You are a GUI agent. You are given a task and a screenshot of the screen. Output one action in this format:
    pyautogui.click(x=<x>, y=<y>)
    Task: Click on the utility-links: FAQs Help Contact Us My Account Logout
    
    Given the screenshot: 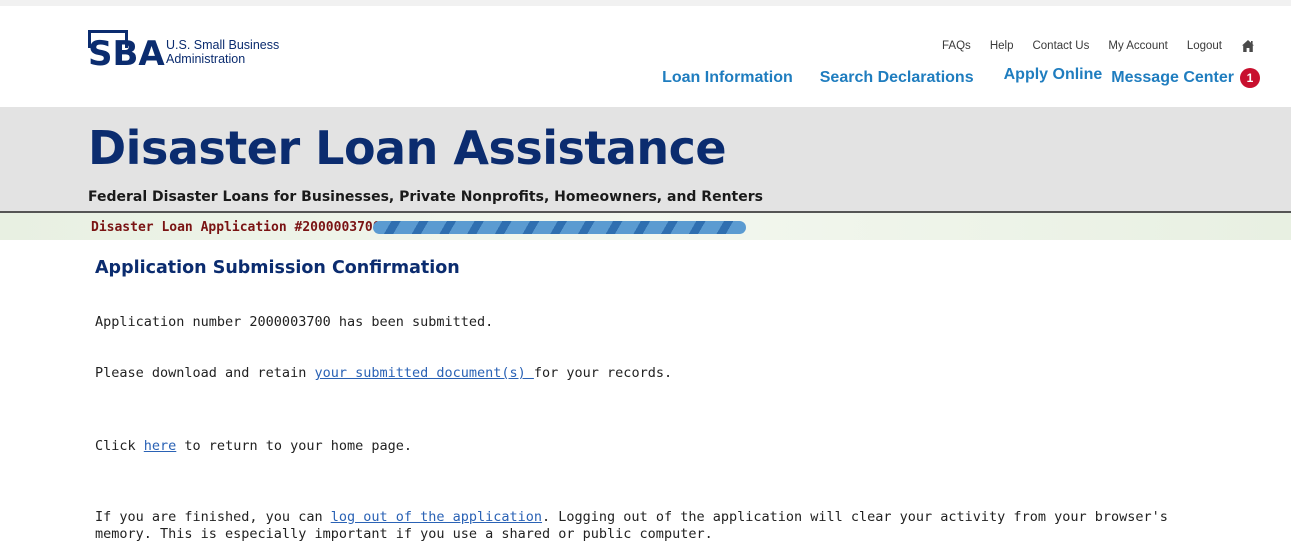 What is the action you would take?
    pyautogui.click(x=1098, y=46)
    